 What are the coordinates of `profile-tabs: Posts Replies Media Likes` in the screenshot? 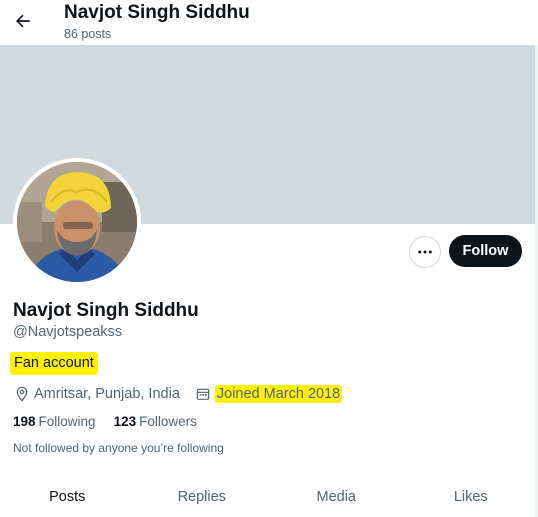 It's located at (269, 497).